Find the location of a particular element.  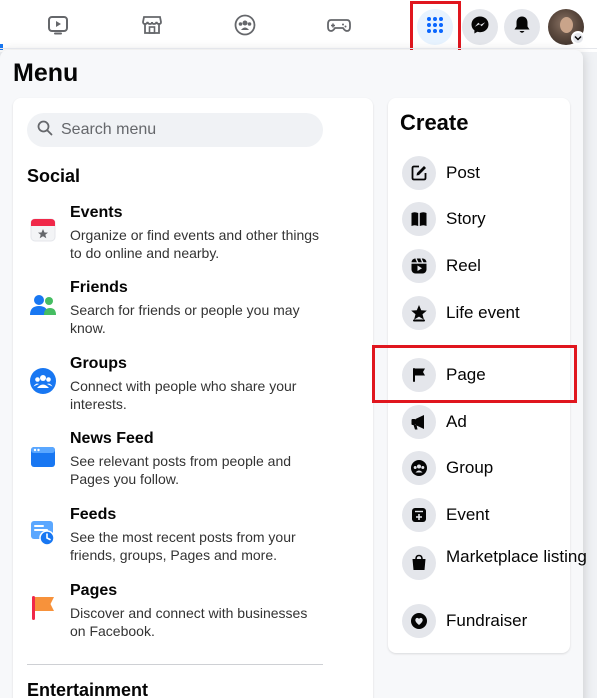

calendar-icon is located at coordinates (43, 229).